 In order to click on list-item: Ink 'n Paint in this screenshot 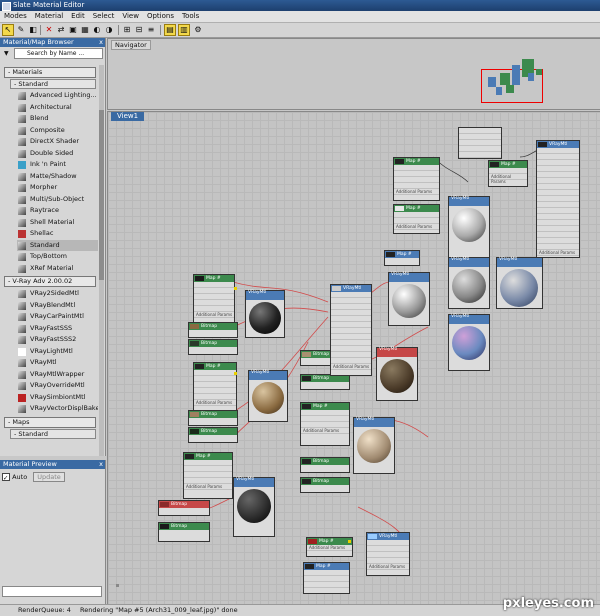, I will do `click(57, 165)`.